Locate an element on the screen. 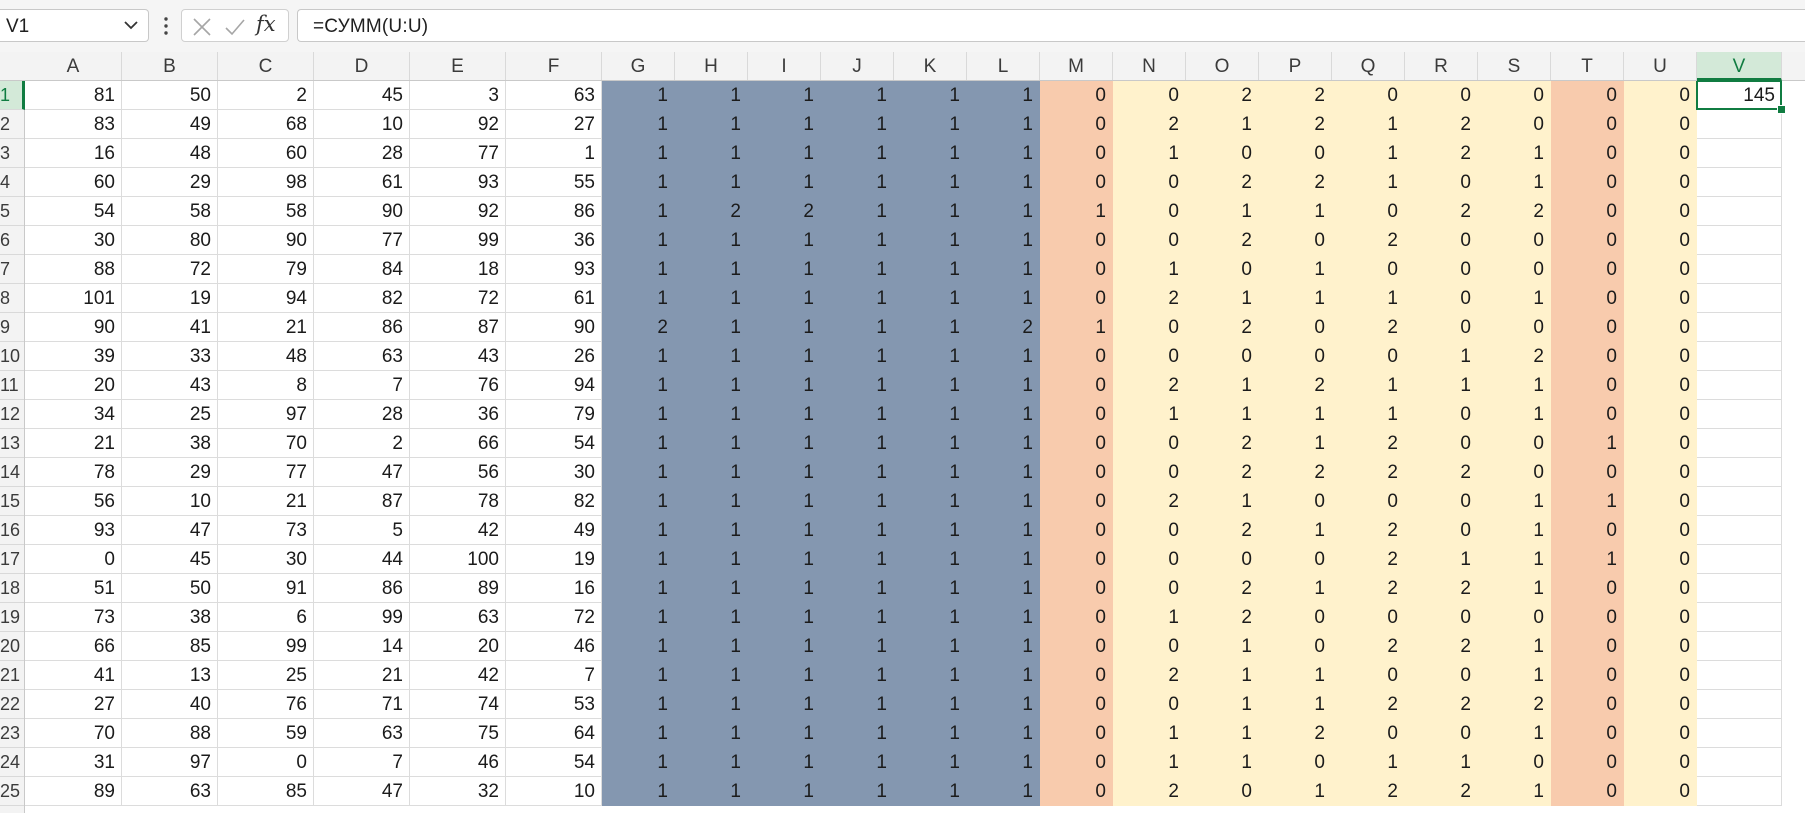 Image resolution: width=1805 pixels, height=813 pixels. cell-p10: 0 is located at coordinates (1295, 356).